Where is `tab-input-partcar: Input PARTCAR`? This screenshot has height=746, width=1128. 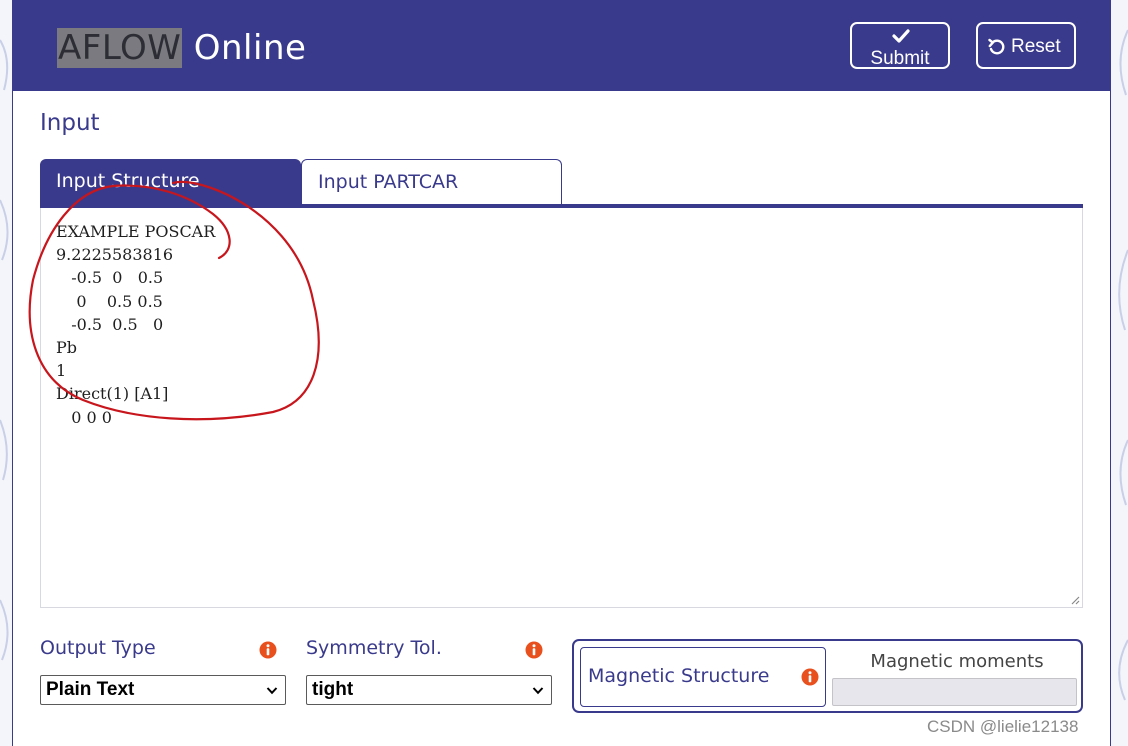 tab-input-partcar: Input PARTCAR is located at coordinates (431, 182).